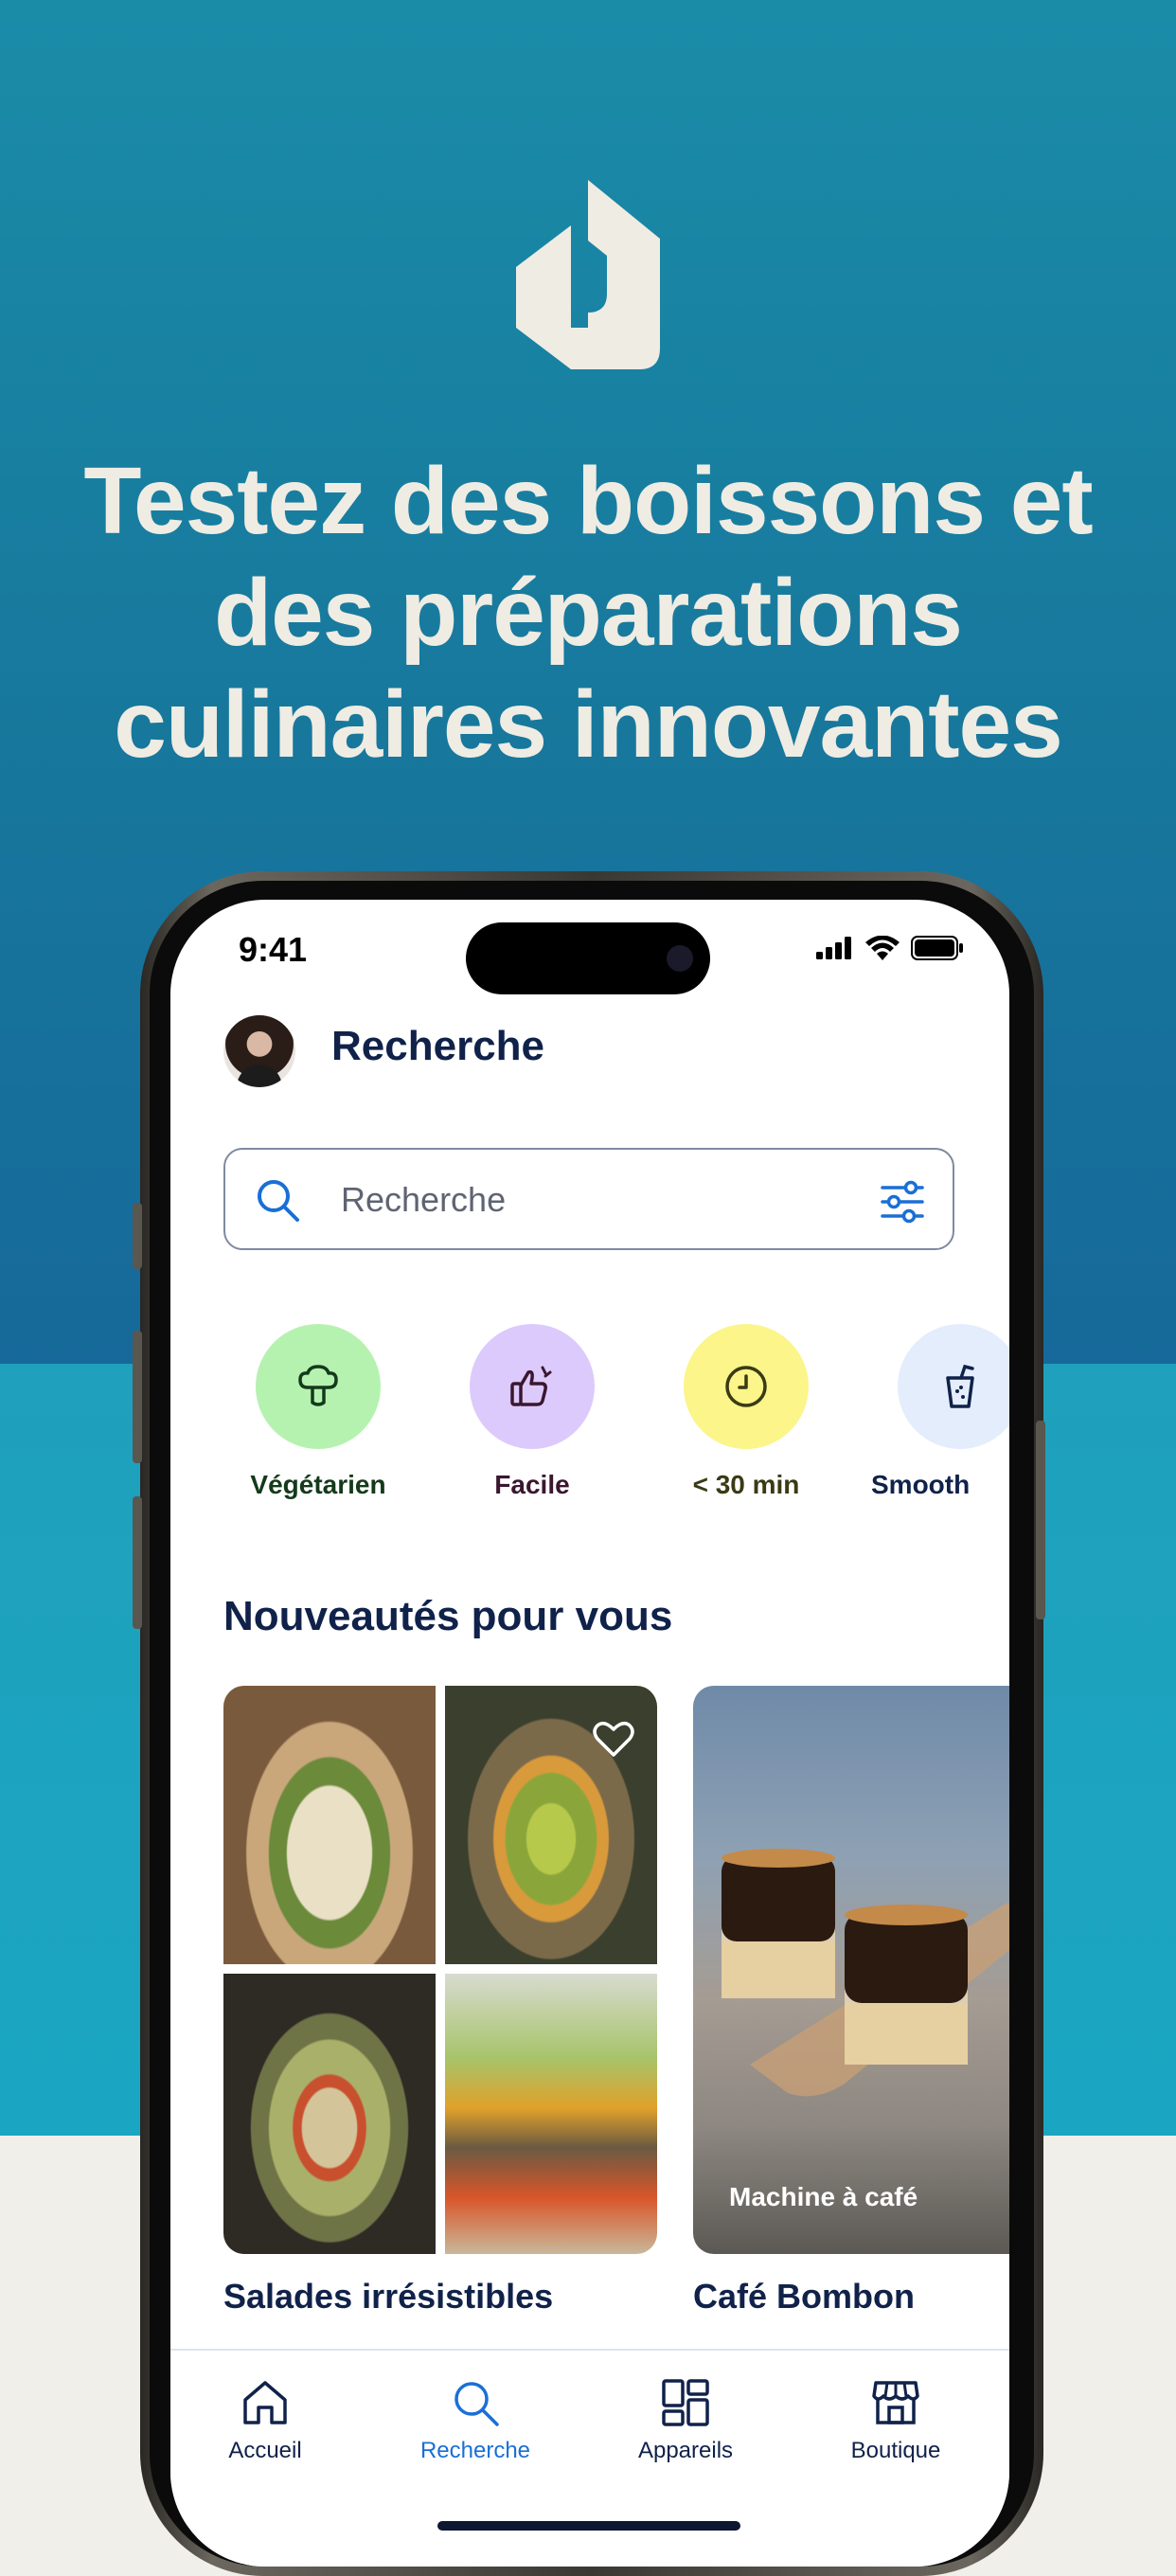 Image resolution: width=1176 pixels, height=2576 pixels. I want to click on tab-label: Boutique, so click(895, 2450).